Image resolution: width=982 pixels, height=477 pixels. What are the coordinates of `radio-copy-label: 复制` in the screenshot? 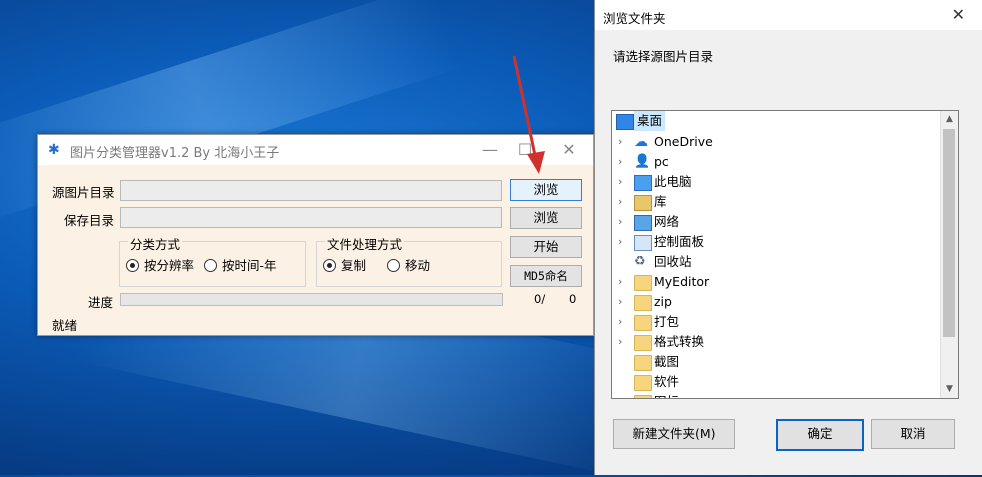 It's located at (354, 265).